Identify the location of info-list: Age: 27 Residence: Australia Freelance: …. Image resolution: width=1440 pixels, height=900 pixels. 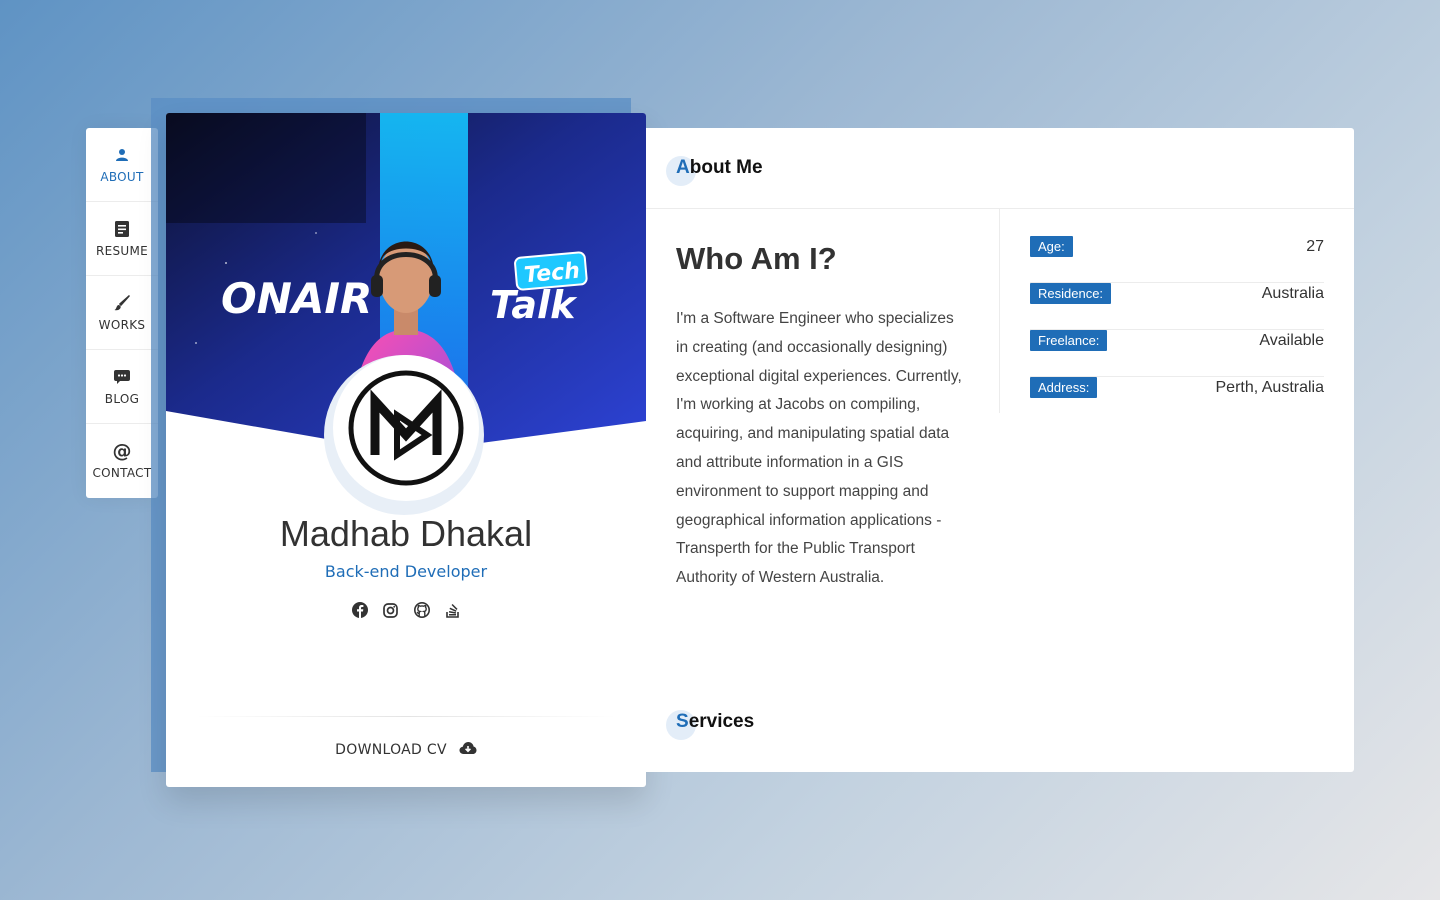
(1177, 330).